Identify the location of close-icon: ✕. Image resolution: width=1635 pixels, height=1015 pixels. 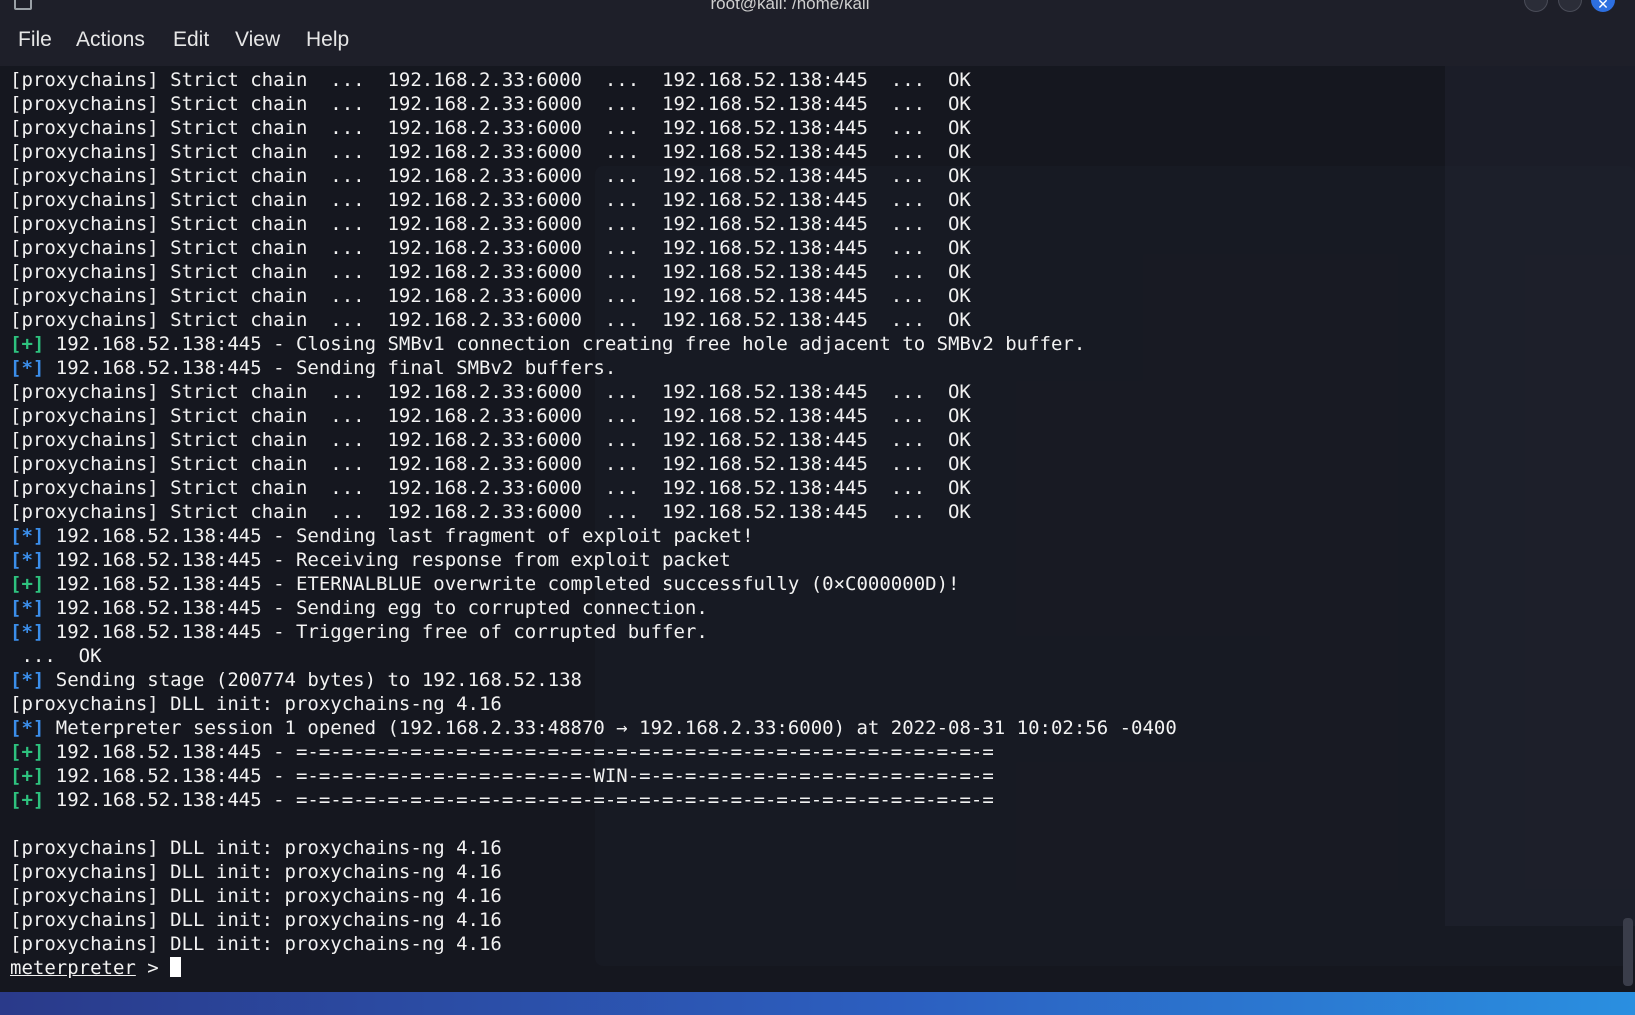
(1603, 6).